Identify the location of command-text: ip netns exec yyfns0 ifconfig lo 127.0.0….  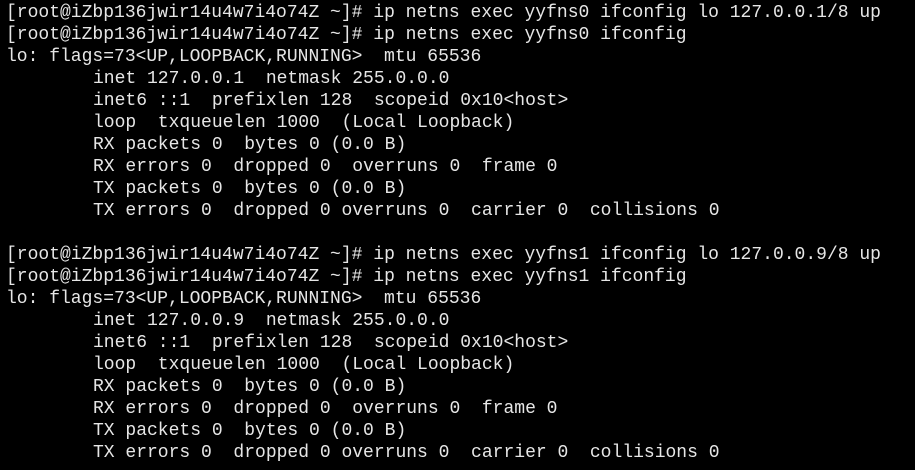
(627, 13).